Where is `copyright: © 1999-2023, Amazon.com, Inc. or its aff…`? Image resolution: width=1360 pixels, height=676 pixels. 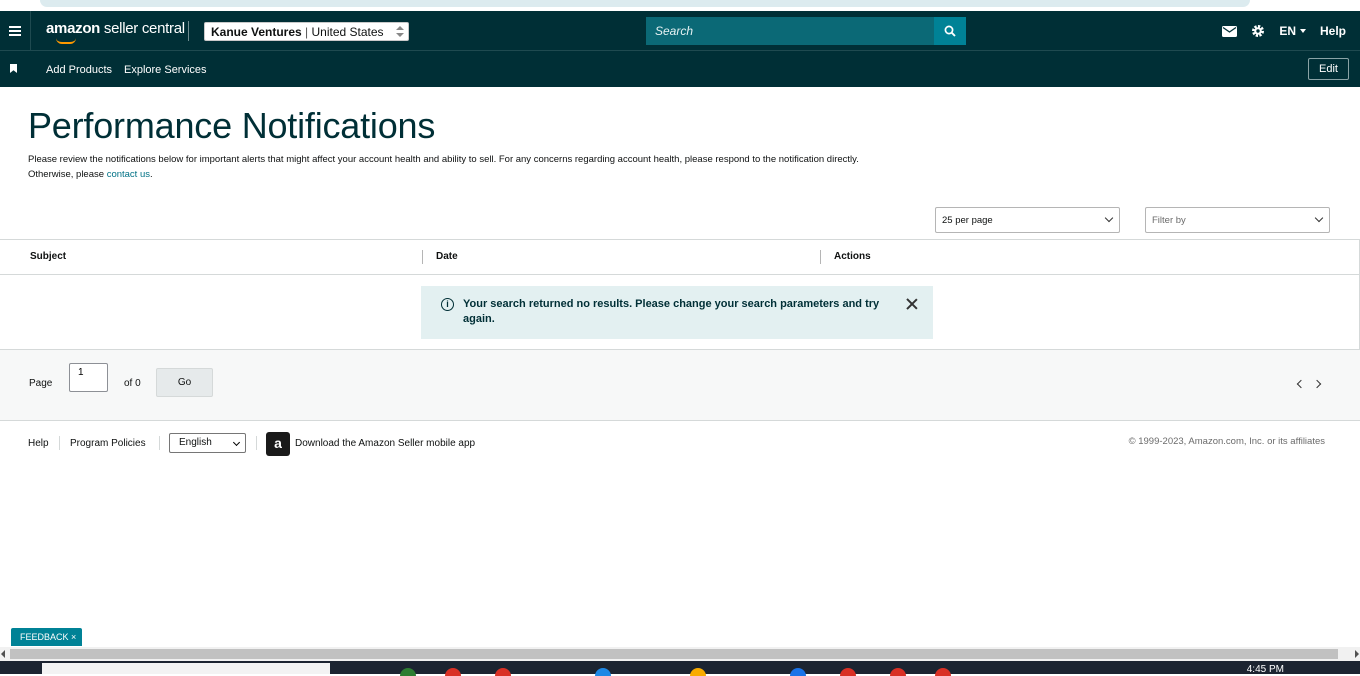 copyright: © 1999-2023, Amazon.com, Inc. or its aff… is located at coordinates (1226, 441).